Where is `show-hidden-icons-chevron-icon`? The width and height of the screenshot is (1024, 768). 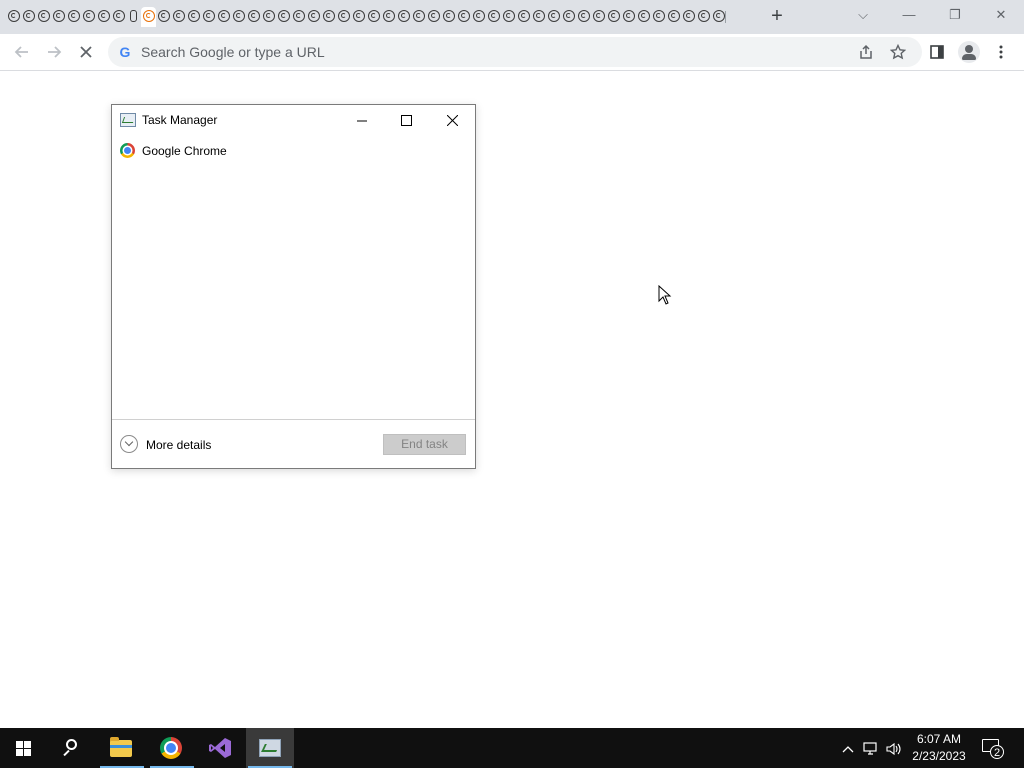 show-hidden-icons-chevron-icon is located at coordinates (848, 748).